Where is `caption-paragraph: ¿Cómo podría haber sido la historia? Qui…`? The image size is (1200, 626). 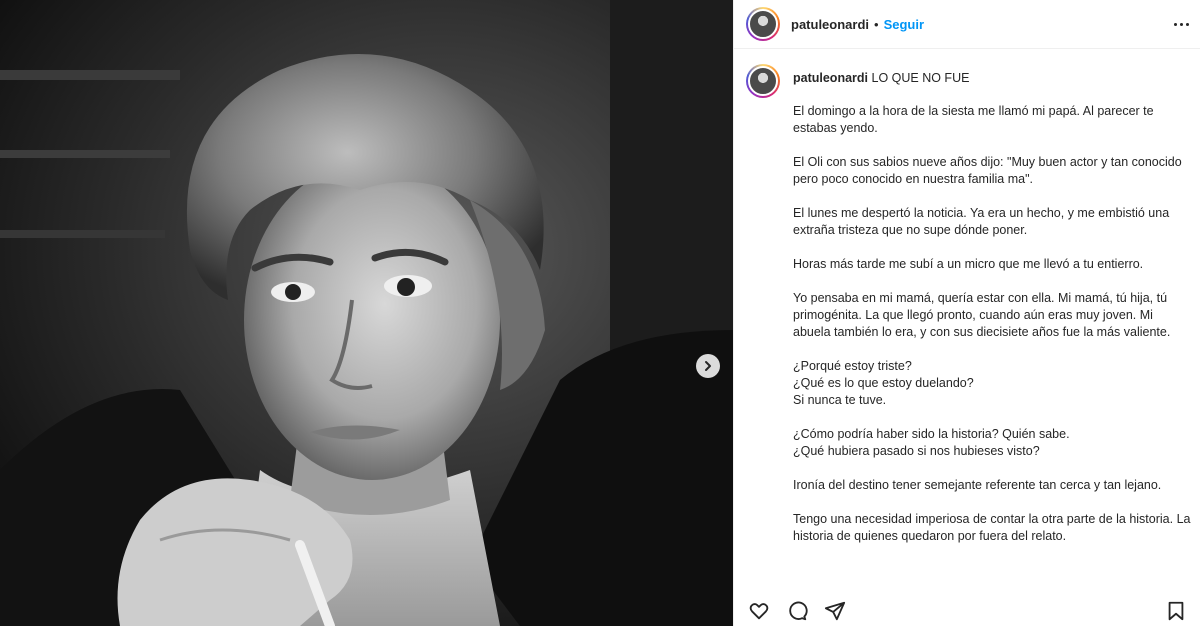 caption-paragraph: ¿Cómo podría haber sido la historia? Qui… is located at coordinates (931, 442).